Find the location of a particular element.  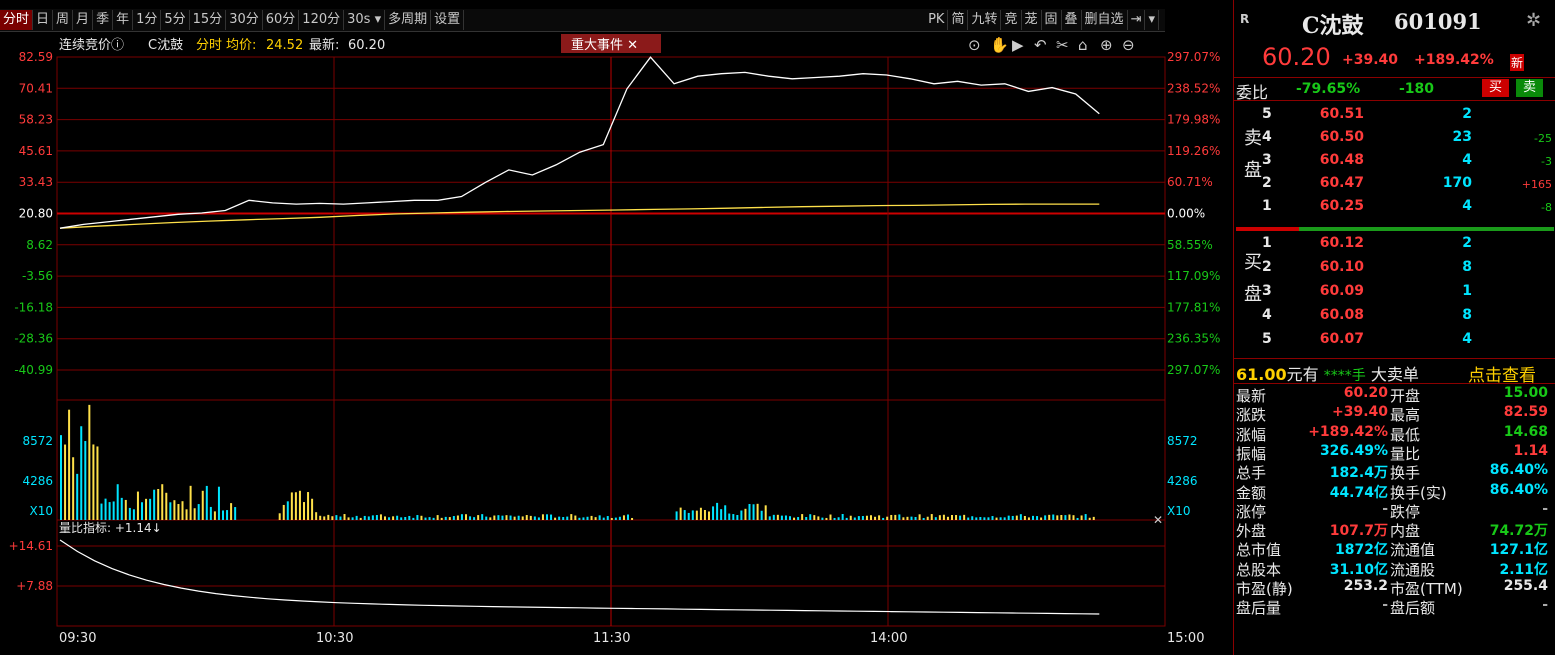

period-tab-3: 月 is located at coordinates (83, 20).